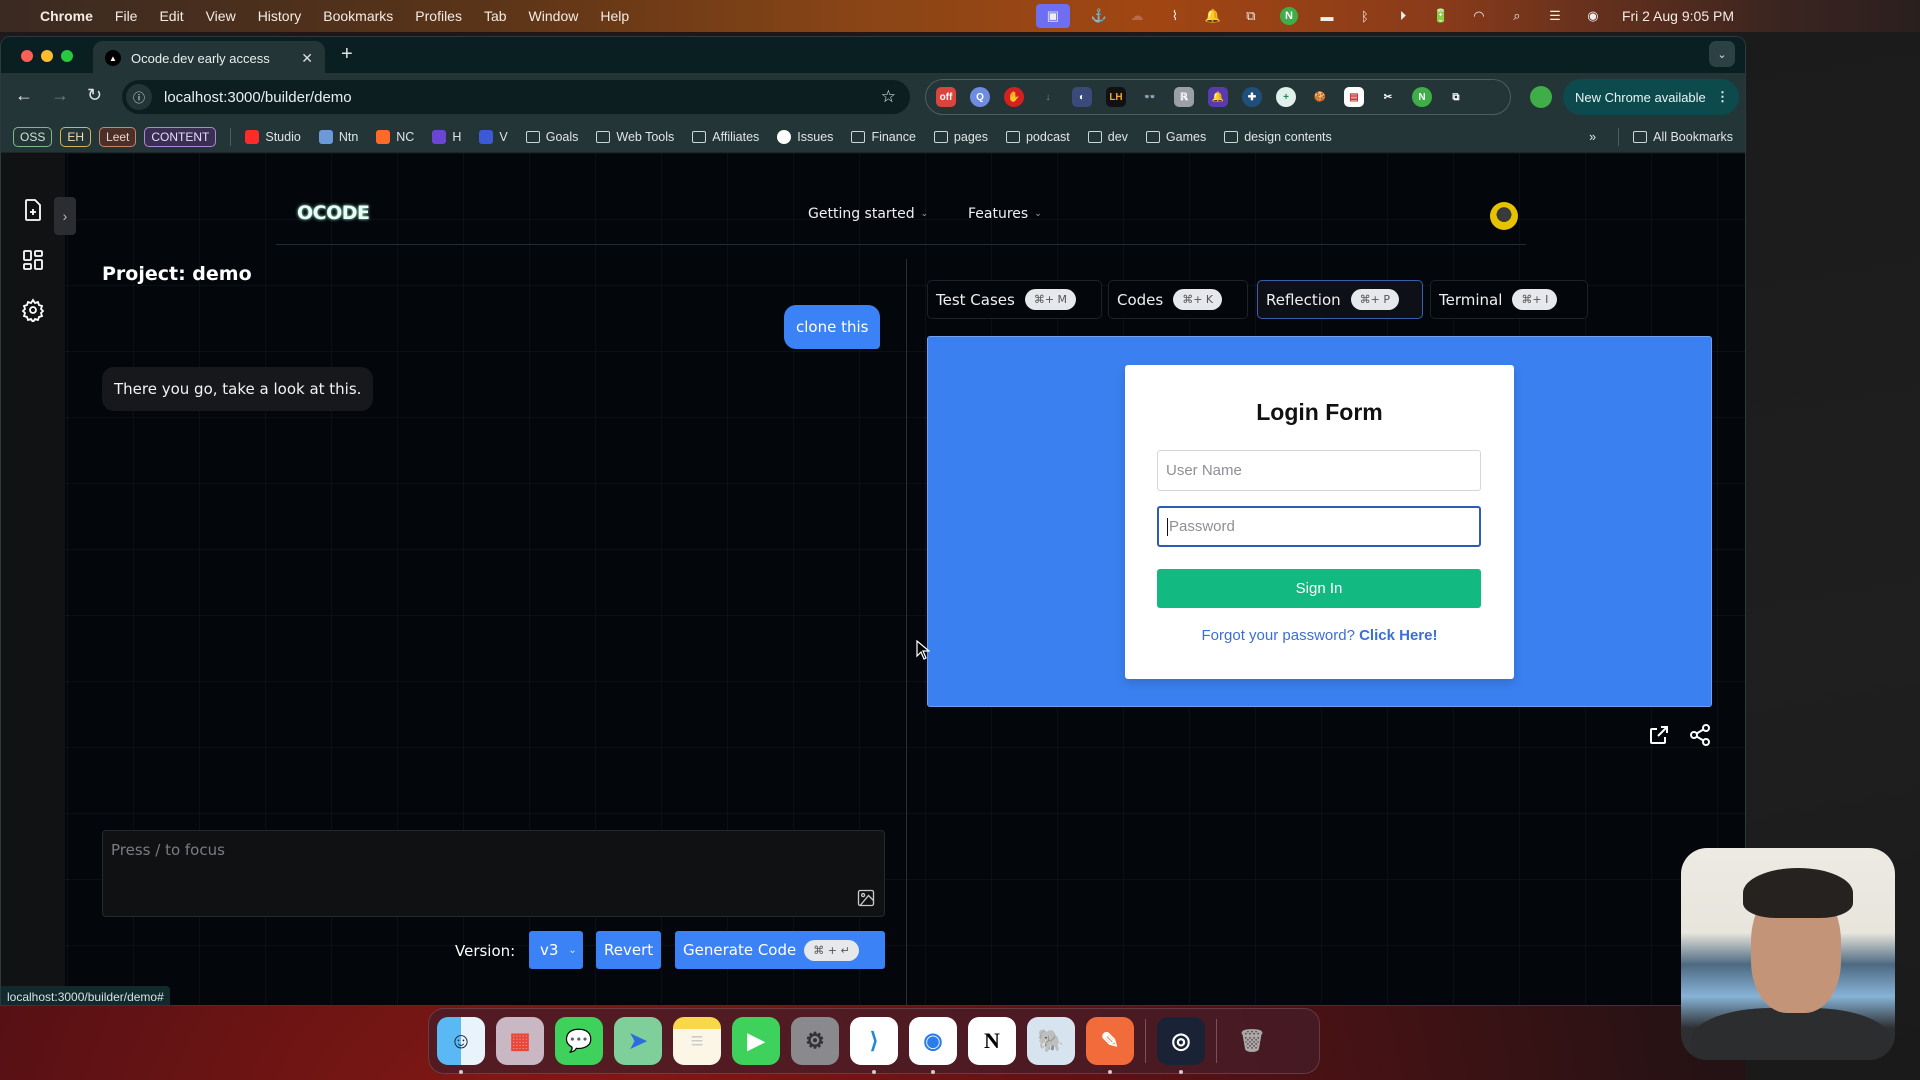  I want to click on menu-history: History, so click(280, 16).